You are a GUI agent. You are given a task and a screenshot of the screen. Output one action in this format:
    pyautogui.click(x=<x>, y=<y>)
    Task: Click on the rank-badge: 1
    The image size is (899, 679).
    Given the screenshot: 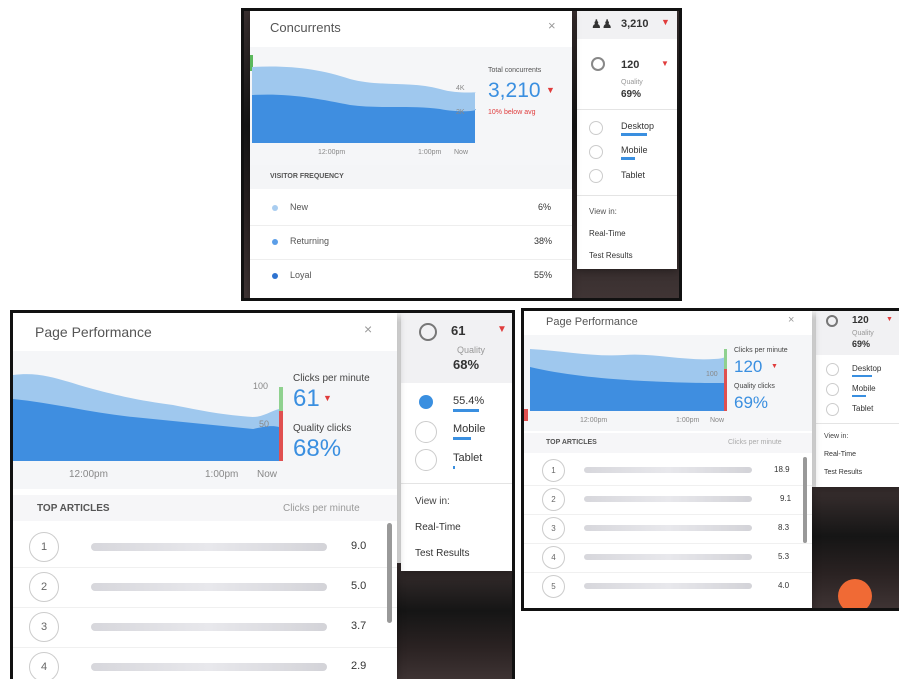 What is the action you would take?
    pyautogui.click(x=553, y=470)
    